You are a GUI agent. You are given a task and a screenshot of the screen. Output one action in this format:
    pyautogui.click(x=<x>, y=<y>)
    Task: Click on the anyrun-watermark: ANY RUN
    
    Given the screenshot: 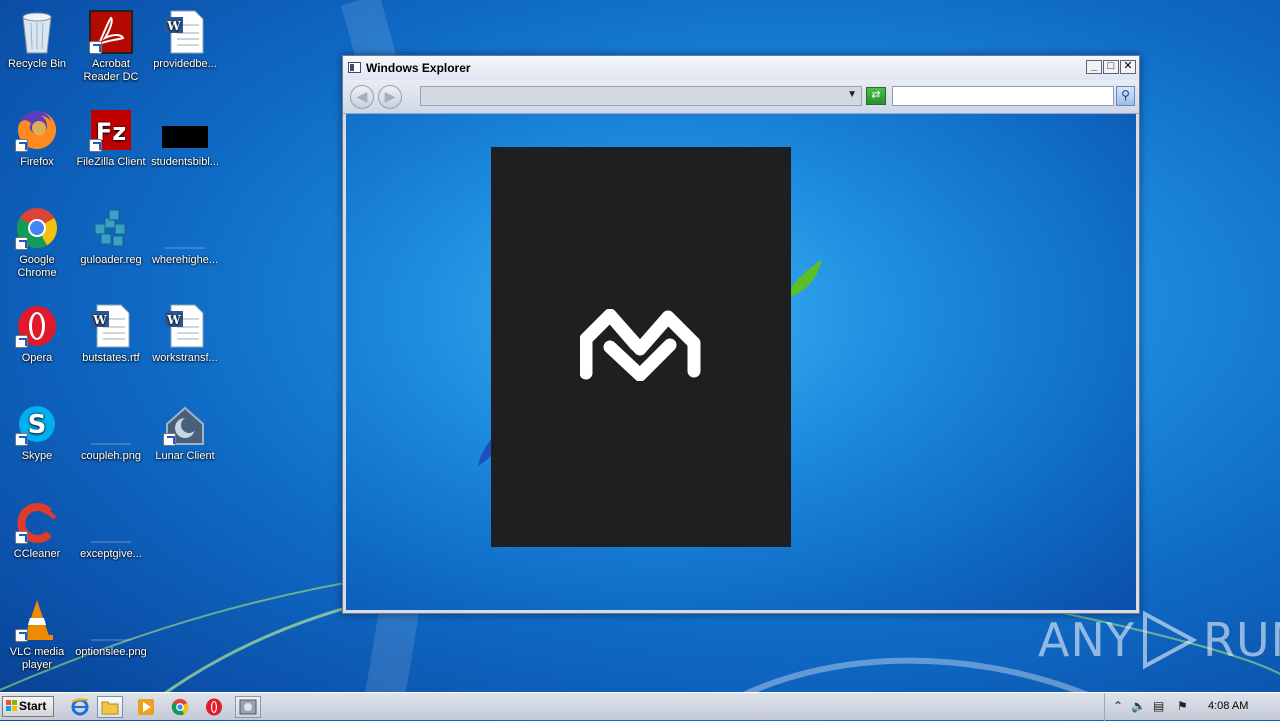 What is the action you would take?
    pyautogui.click(x=1159, y=640)
    